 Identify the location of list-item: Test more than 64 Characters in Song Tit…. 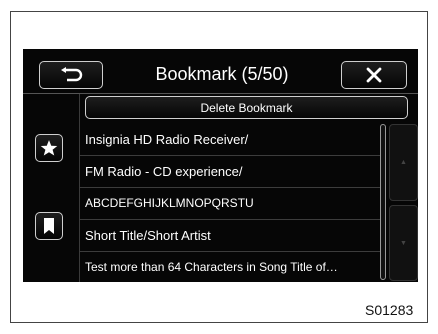
(233, 267).